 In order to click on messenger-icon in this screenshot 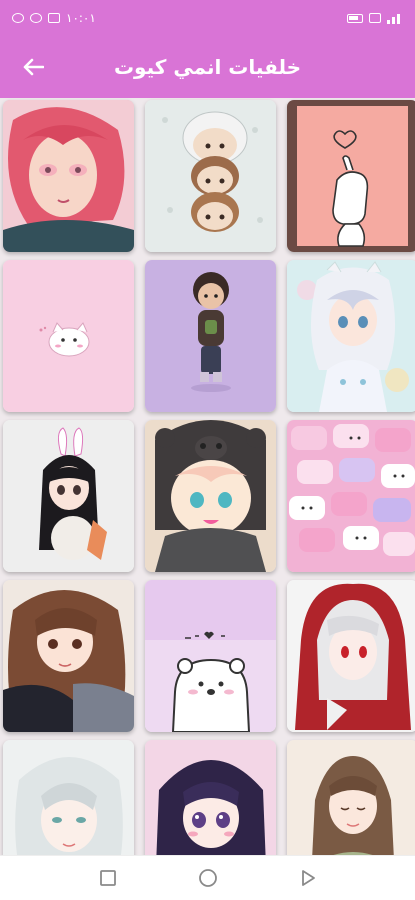, I will do `click(18, 18)`.